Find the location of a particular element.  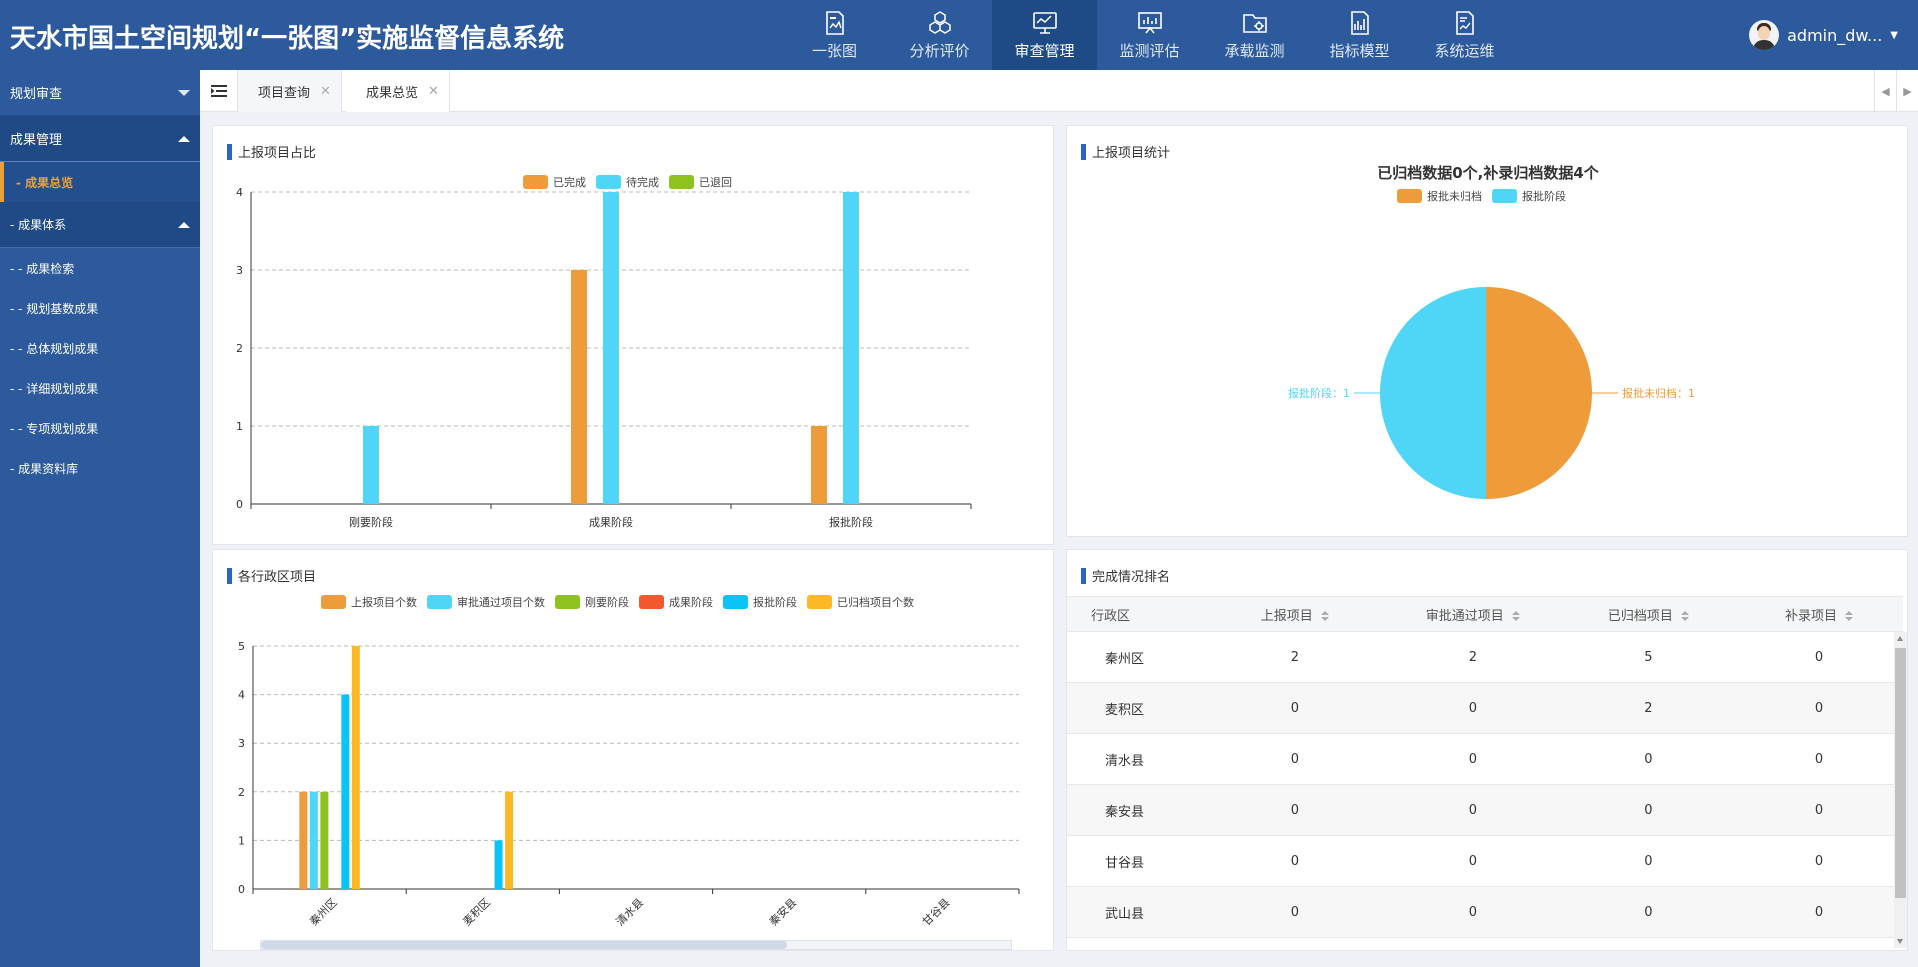

tab-bar: 项目查询 ✕ 成果总览 ✕ ◀ ▶ is located at coordinates (1059, 91).